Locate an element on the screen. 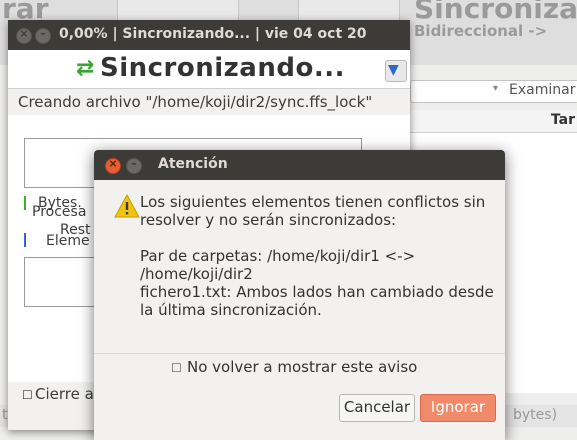 The width and height of the screenshot is (577, 440). dialog-titlebar: × – Atención is located at coordinates (299, 165).